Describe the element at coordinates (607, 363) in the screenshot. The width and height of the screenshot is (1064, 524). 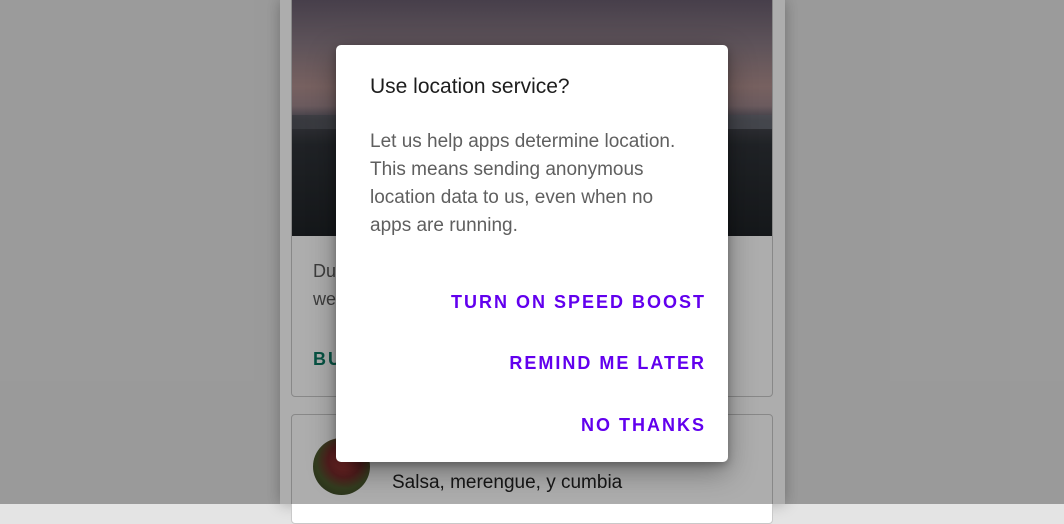
I see `remind-me-later-button: REMIND ME LATER` at that location.